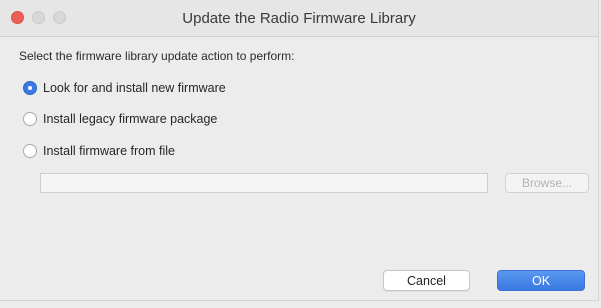 The width and height of the screenshot is (601, 308). I want to click on option-label: Install firmware from file, so click(109, 151).